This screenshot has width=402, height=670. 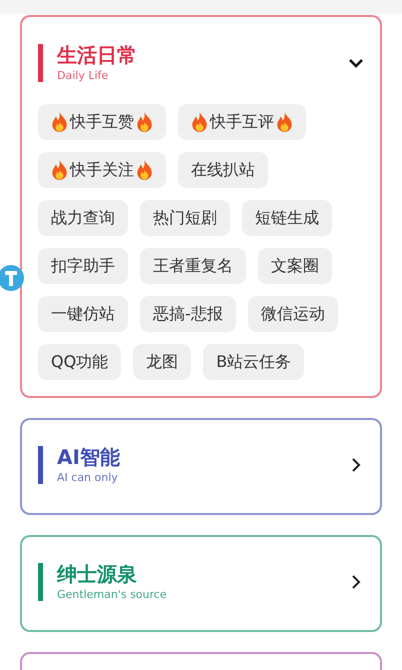 What do you see at coordinates (223, 170) in the screenshot?
I see `feature-chip: 在线扒站` at bounding box center [223, 170].